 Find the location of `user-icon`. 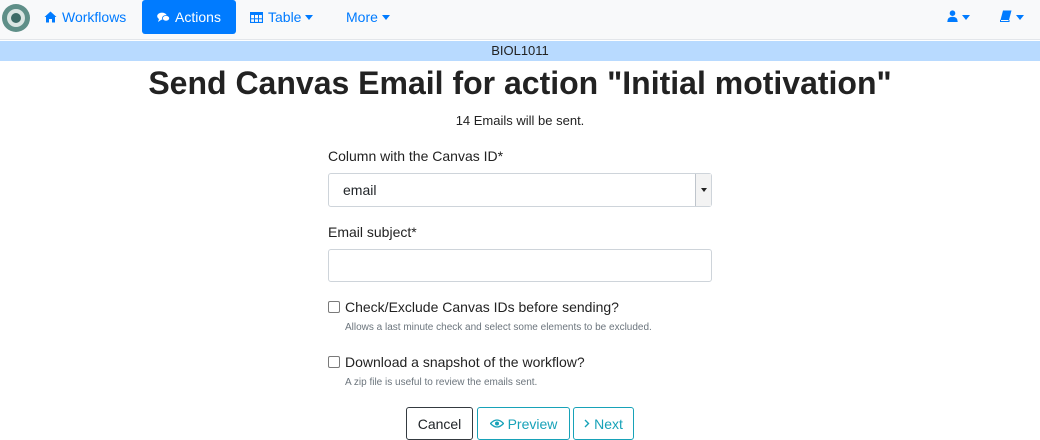

user-icon is located at coordinates (952, 17).